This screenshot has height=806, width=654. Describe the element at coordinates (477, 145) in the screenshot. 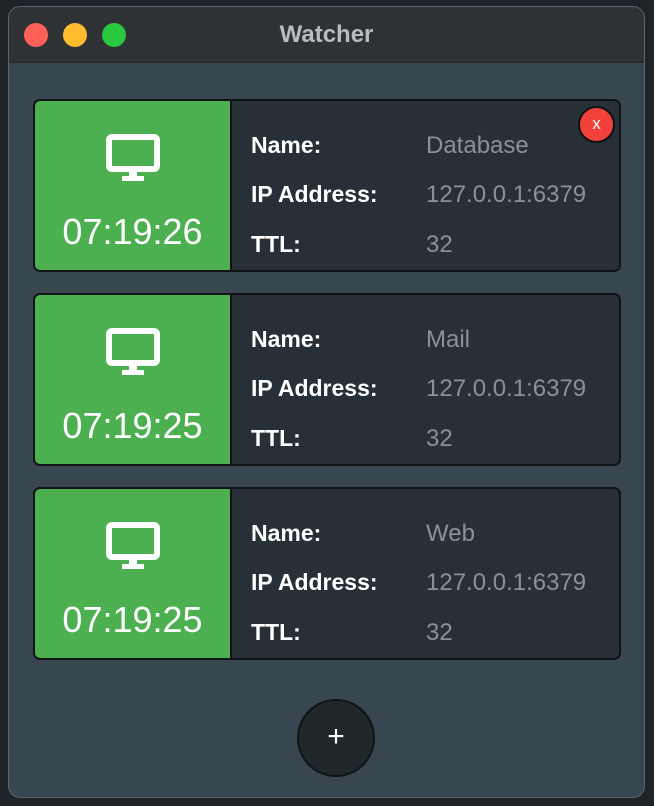

I see `name-value: Database` at that location.